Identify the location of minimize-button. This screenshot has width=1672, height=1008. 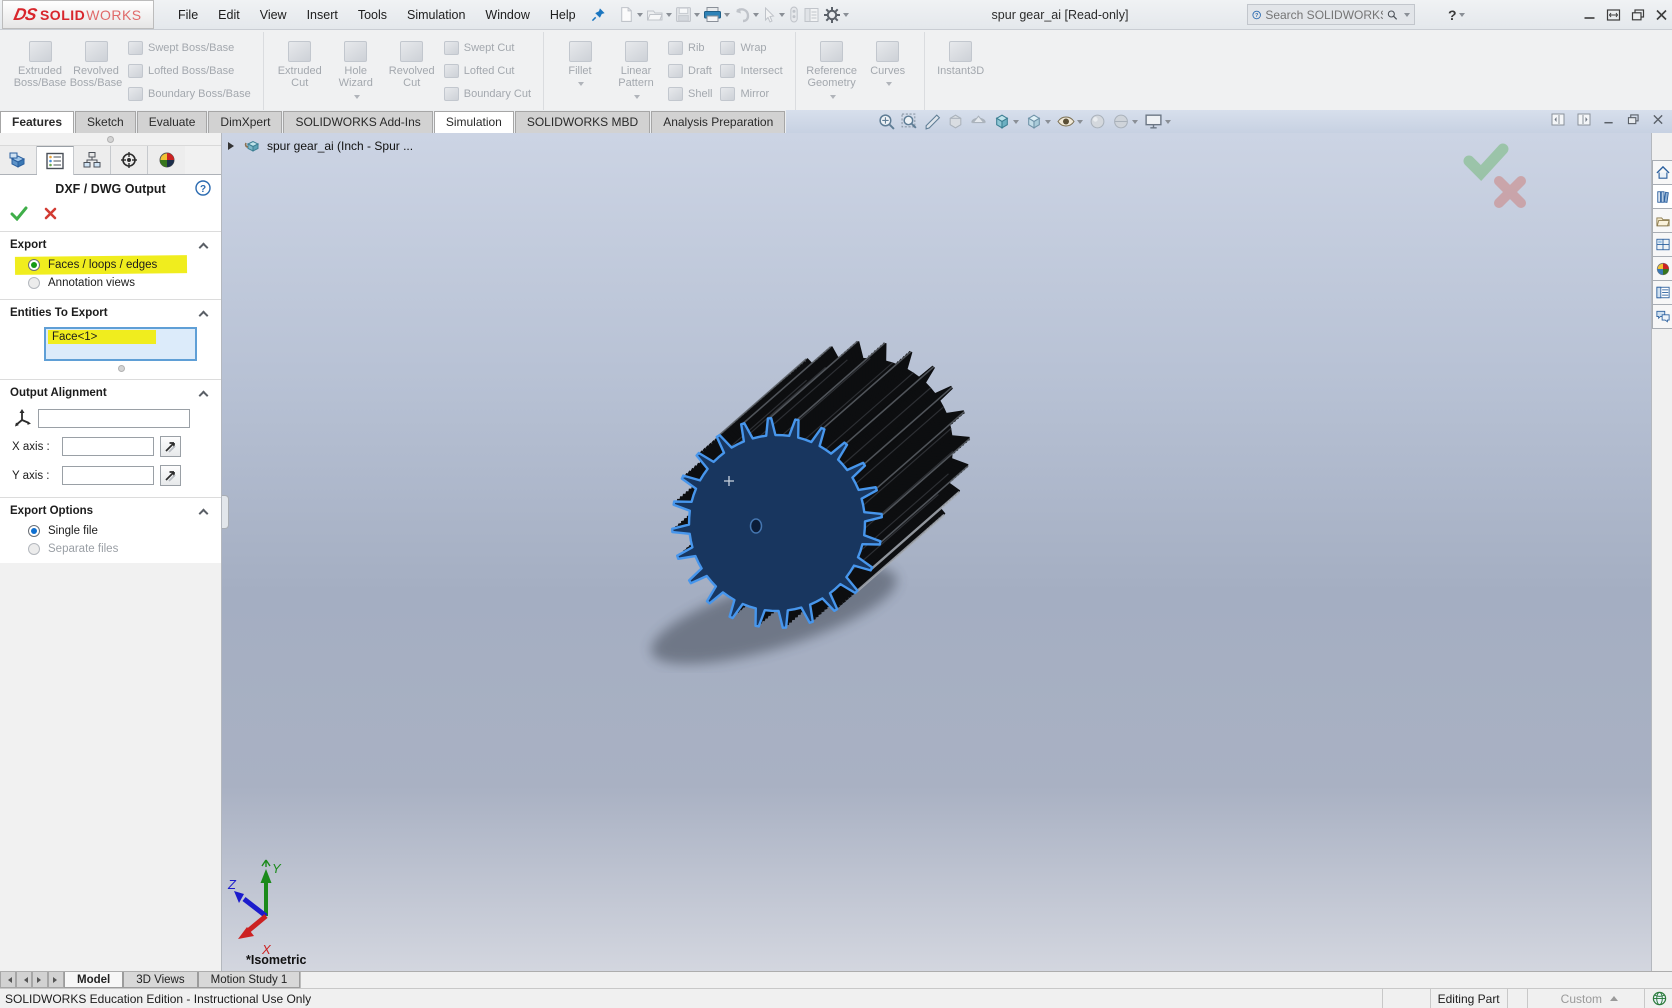
(1589, 15).